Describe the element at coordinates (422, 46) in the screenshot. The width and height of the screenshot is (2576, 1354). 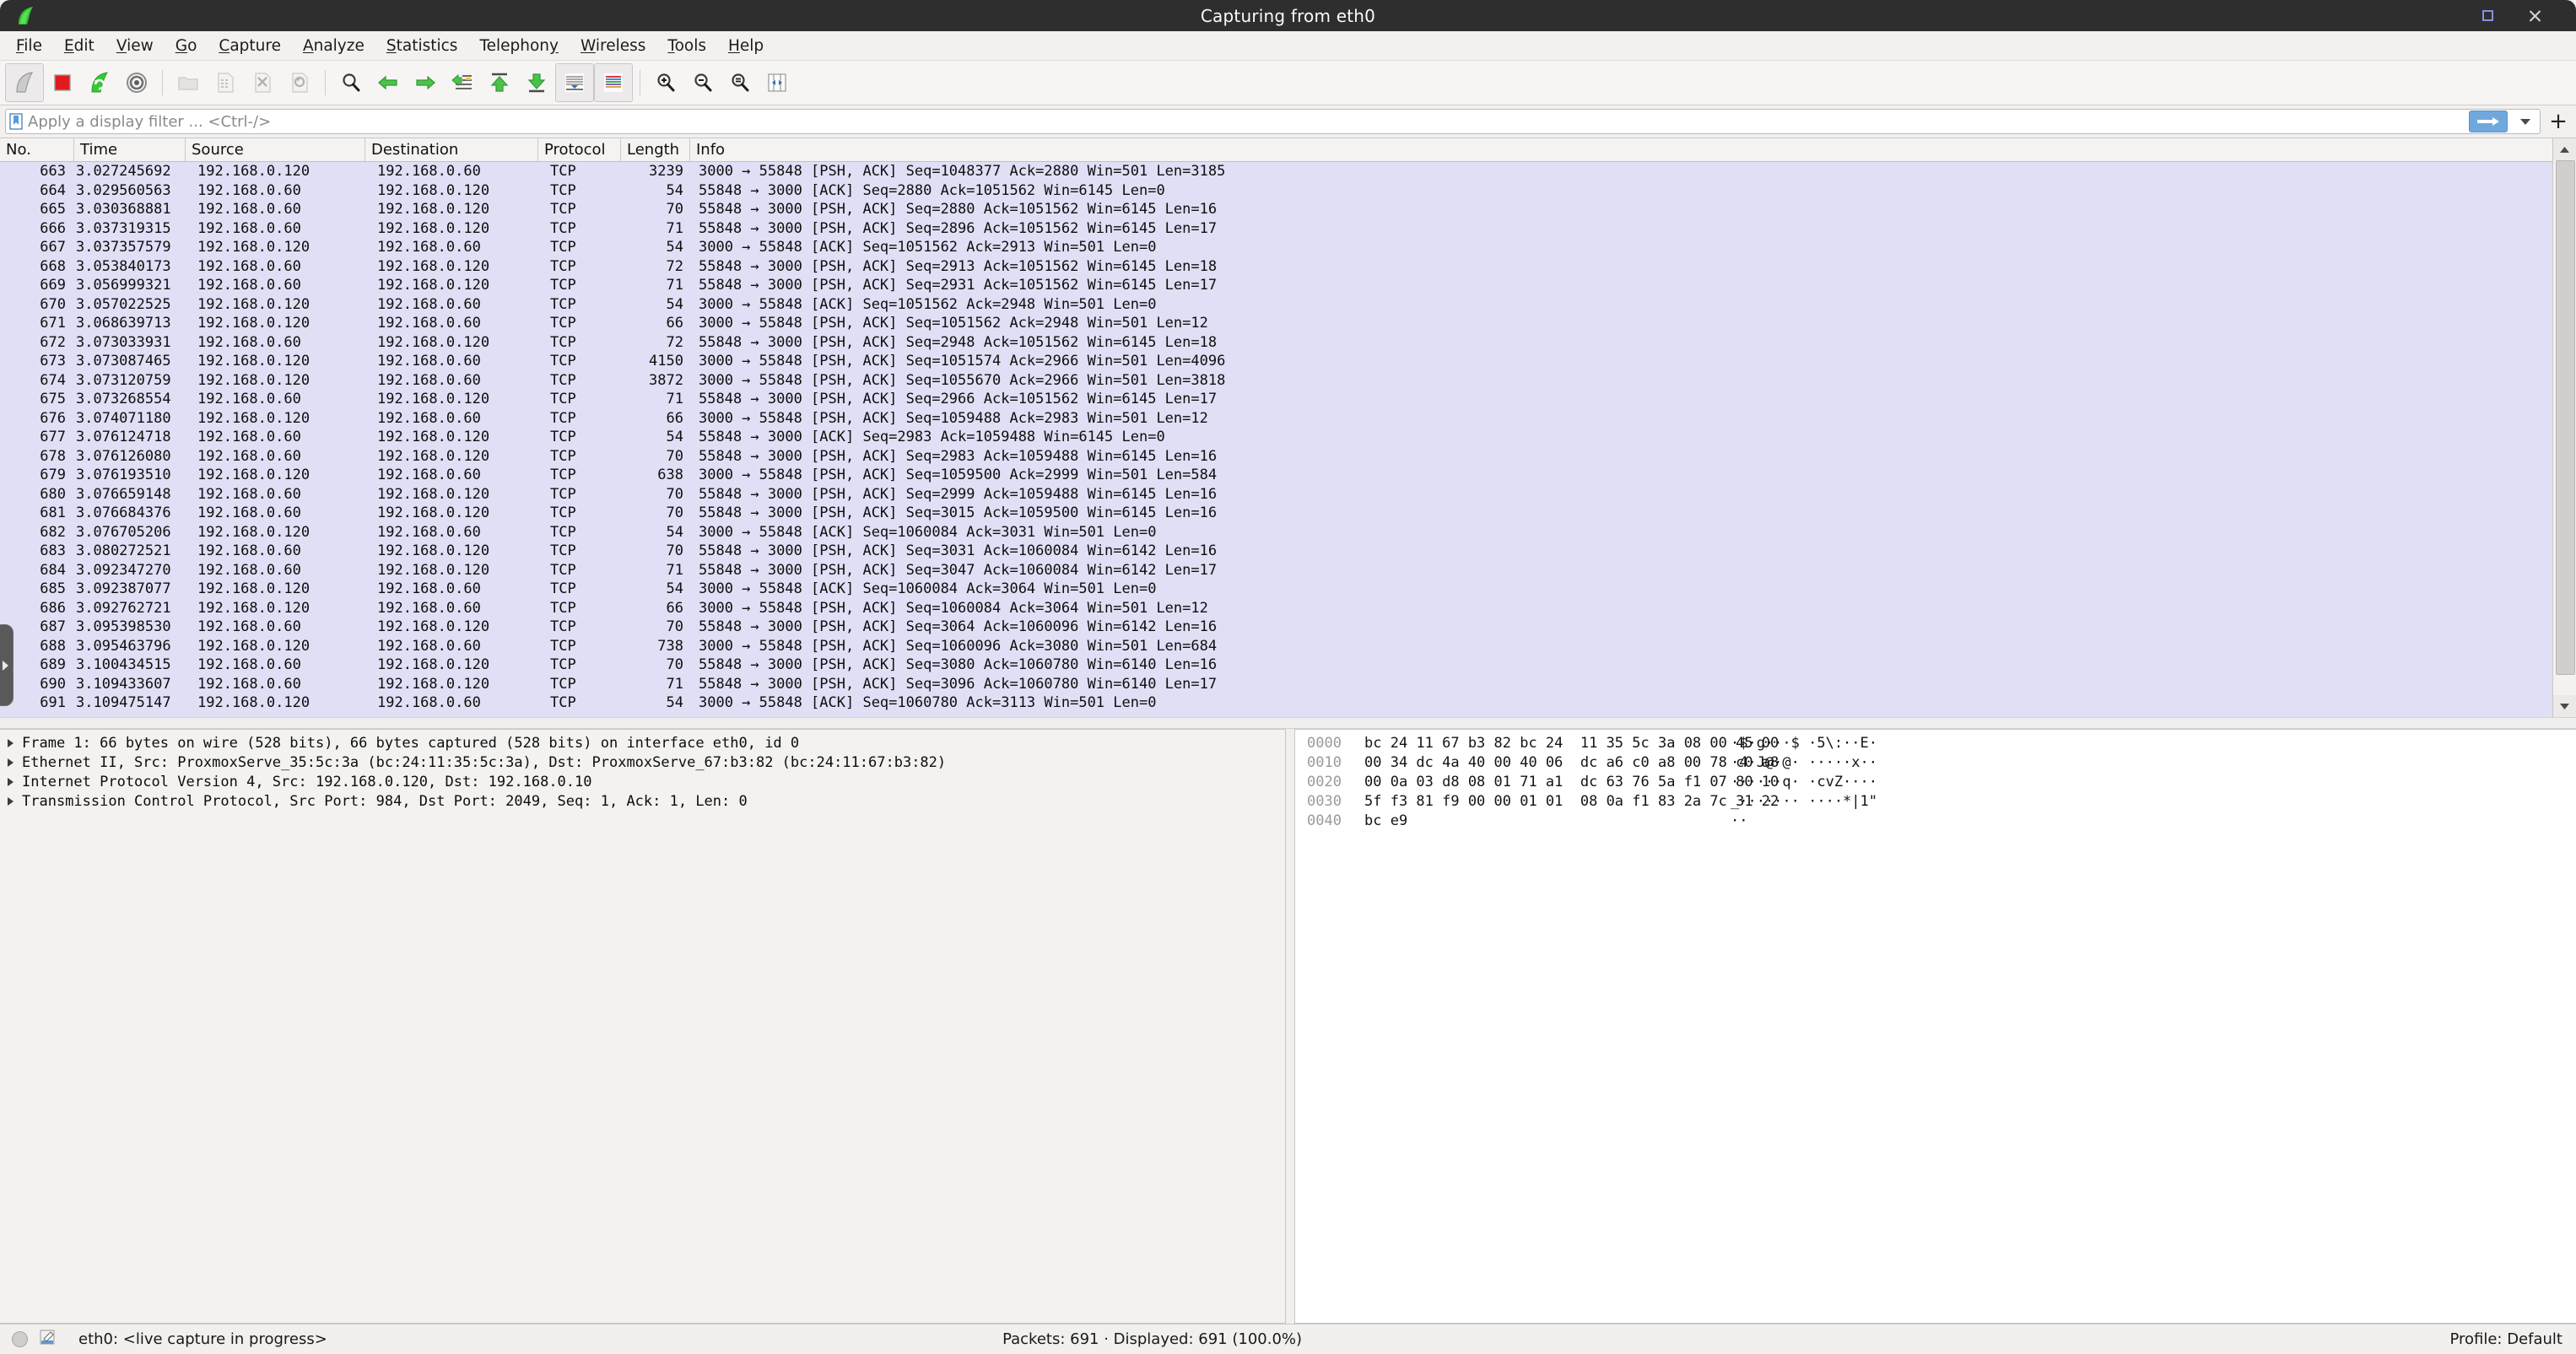
I see `menu-statistics: Statistics` at that location.